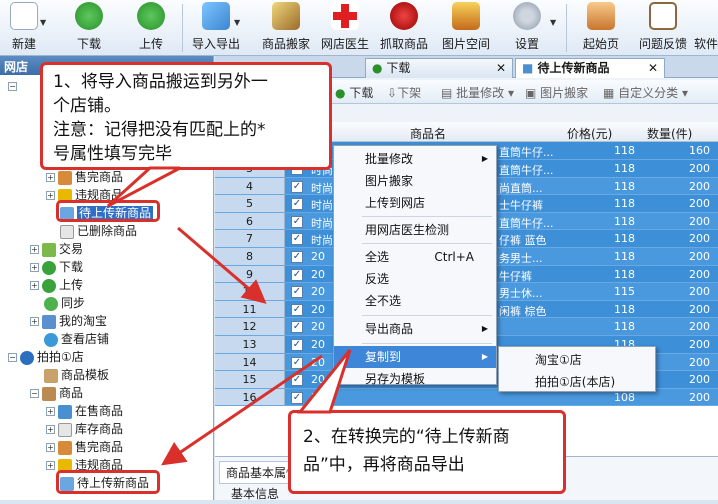 The width and height of the screenshot is (718, 504). What do you see at coordinates (56, 267) in the screenshot?
I see `tree-item-download: + 下载` at bounding box center [56, 267].